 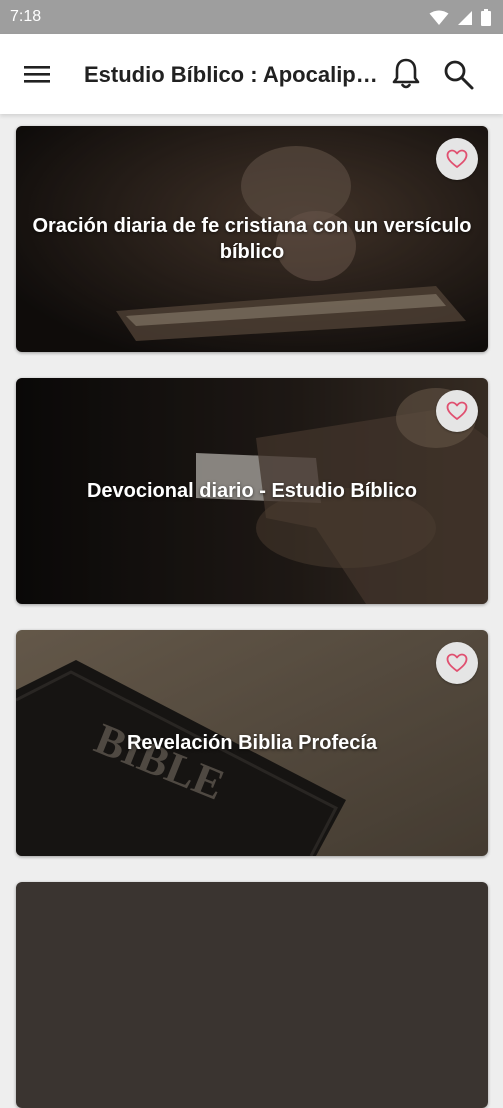 I want to click on menu-button, so click(x=38, y=74).